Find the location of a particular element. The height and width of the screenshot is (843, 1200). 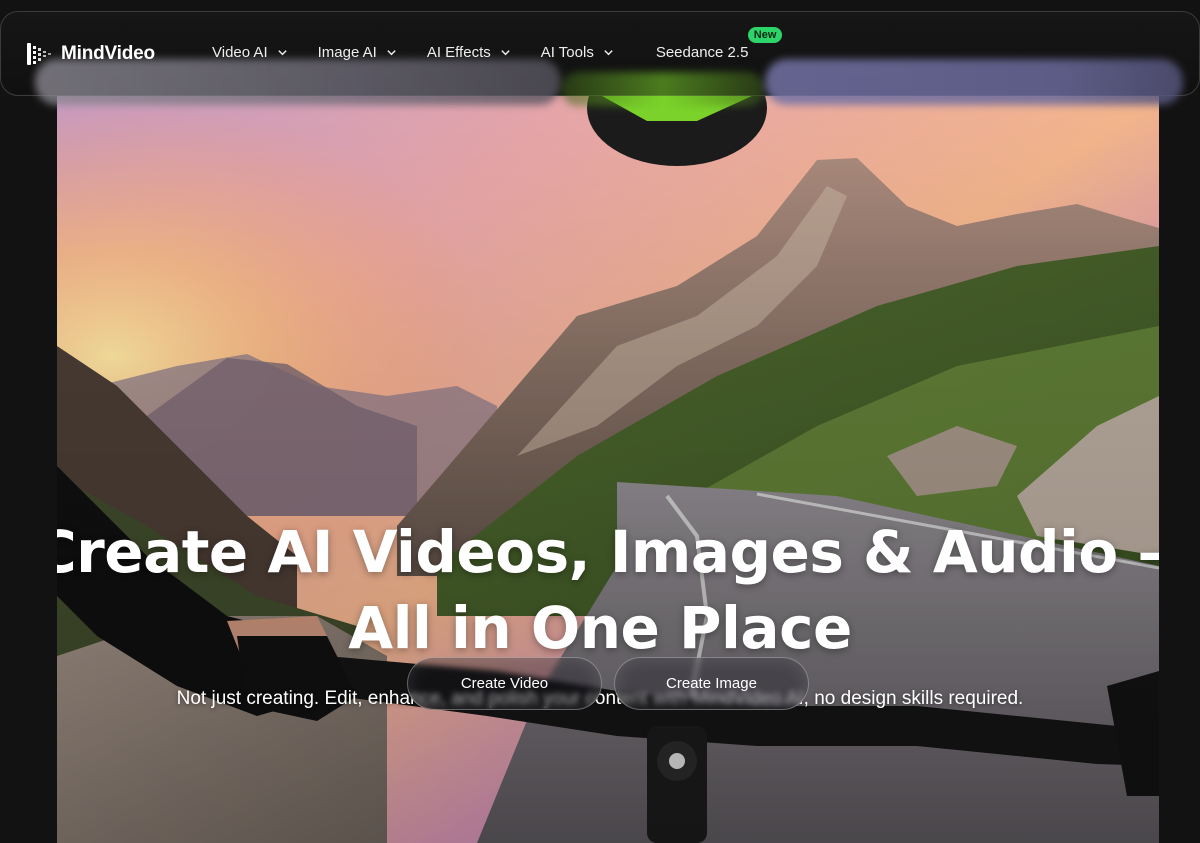

hero-title-line-1: Create AI Videos, Images & Audio – is located at coordinates (608, 552).